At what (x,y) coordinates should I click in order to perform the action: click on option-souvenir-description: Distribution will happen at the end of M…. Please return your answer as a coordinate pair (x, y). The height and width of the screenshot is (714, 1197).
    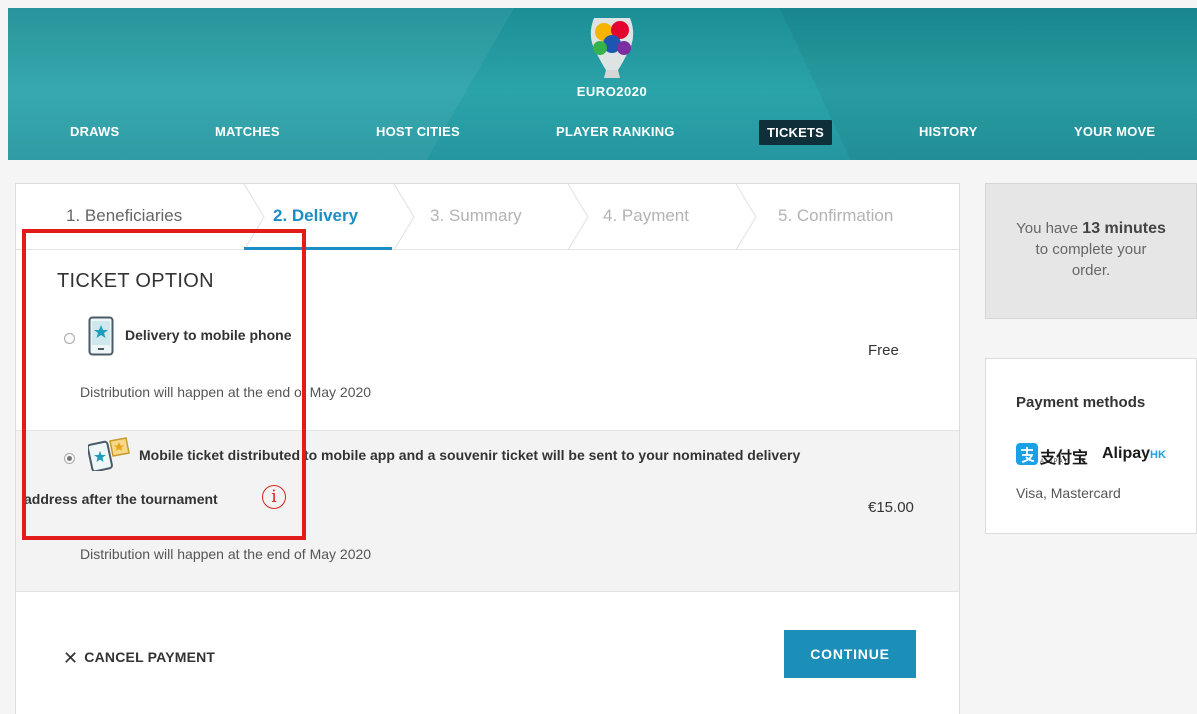
    Looking at the image, I should click on (226, 554).